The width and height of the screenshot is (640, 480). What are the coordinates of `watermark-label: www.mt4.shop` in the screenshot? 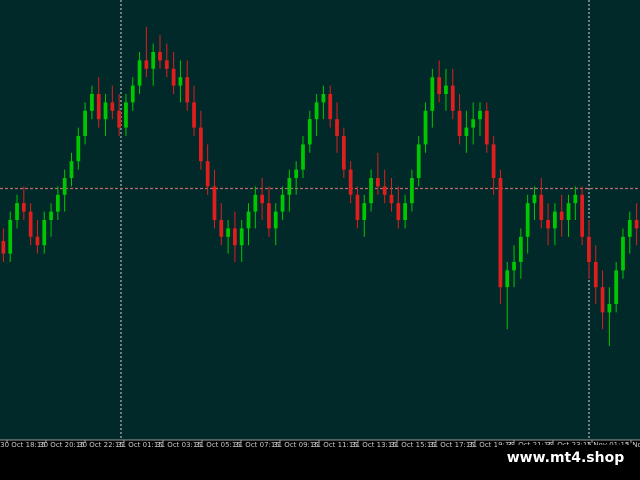 It's located at (565, 458).